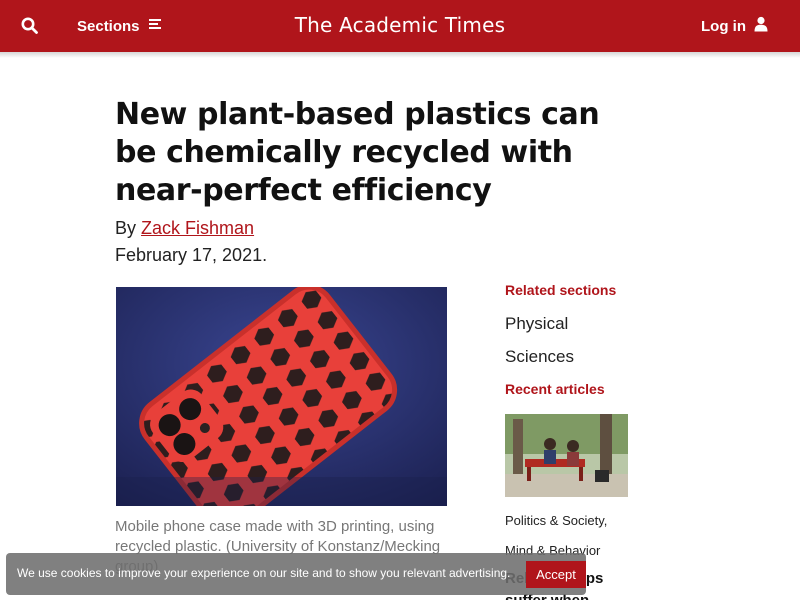 This screenshot has height=600, width=800. Describe the element at coordinates (561, 290) in the screenshot. I see `related-sections-heading: Related sections` at that location.